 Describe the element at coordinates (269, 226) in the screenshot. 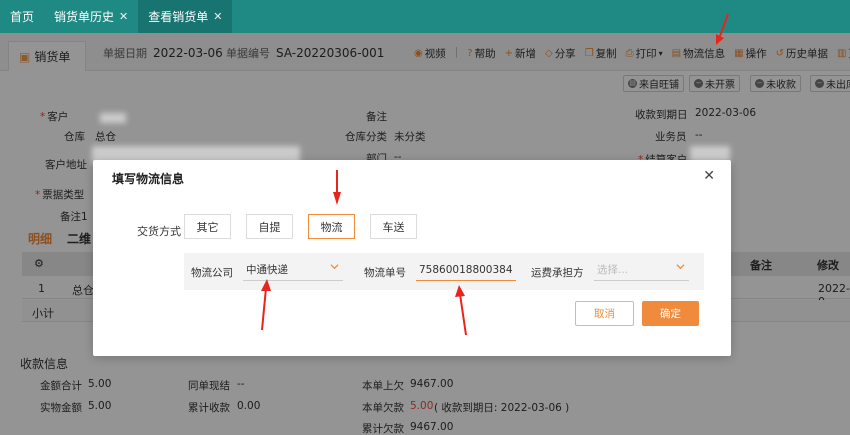

I see `mode-pickup-button: 自提` at that location.